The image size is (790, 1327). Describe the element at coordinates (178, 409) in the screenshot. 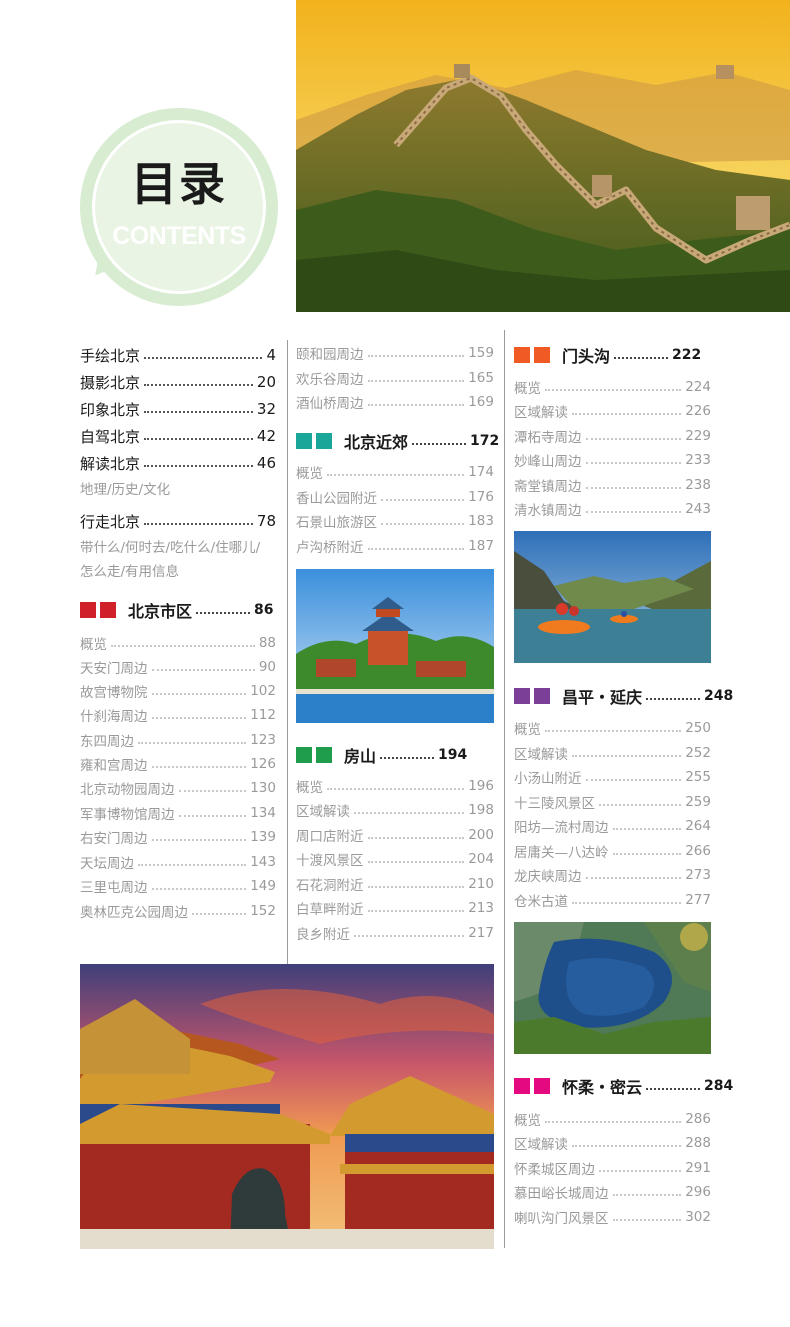

I see `toc-main-item: 印象北京 32` at that location.